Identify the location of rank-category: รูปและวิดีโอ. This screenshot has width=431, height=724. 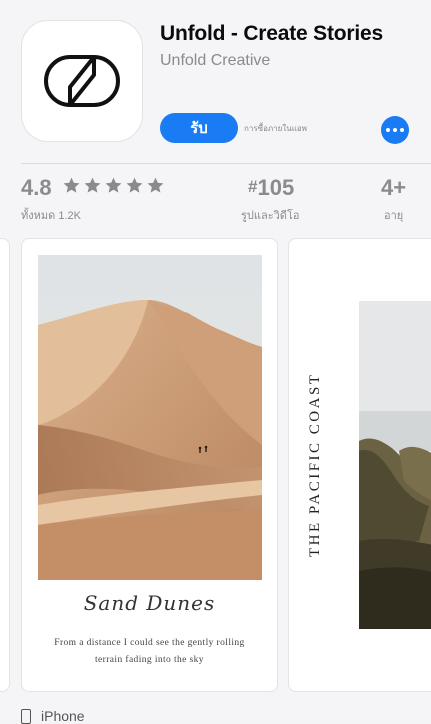
(270, 215).